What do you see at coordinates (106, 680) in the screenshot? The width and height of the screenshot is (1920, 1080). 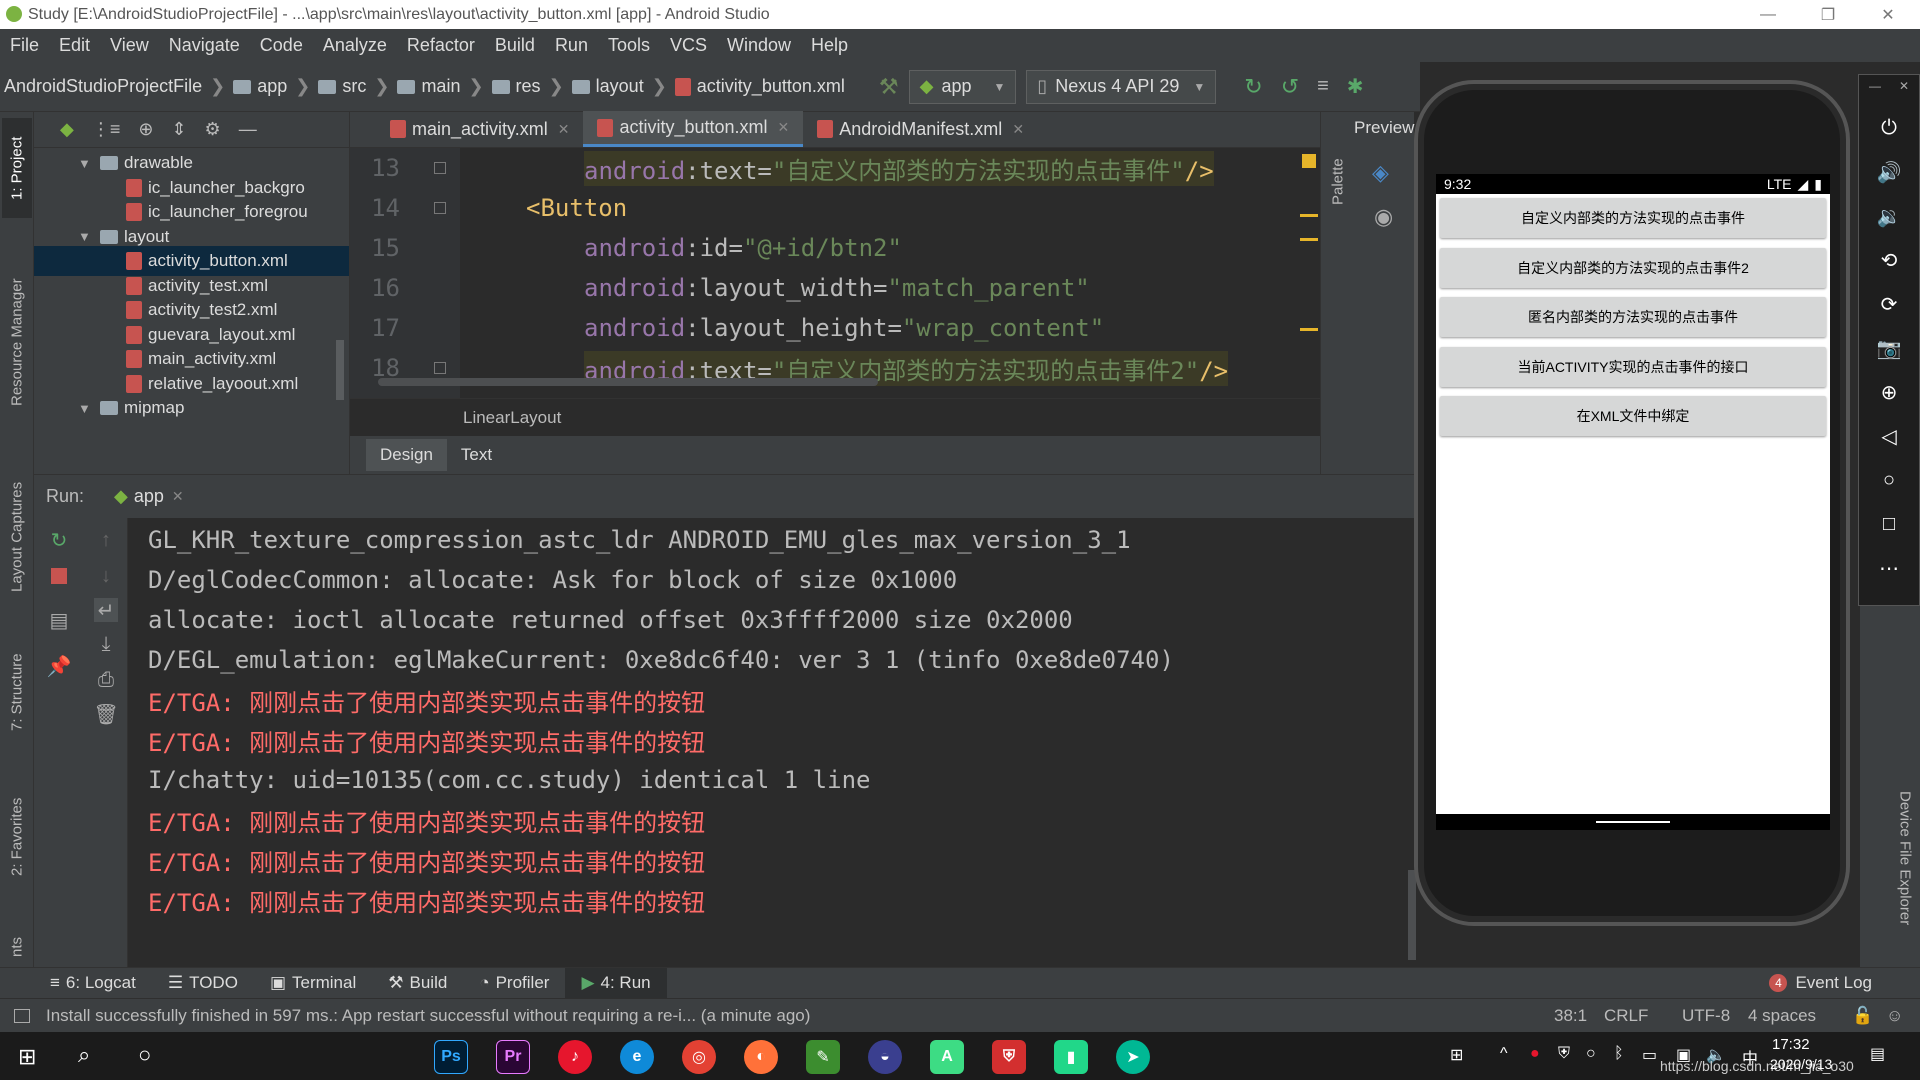 I see `print-icon: ⎙` at bounding box center [106, 680].